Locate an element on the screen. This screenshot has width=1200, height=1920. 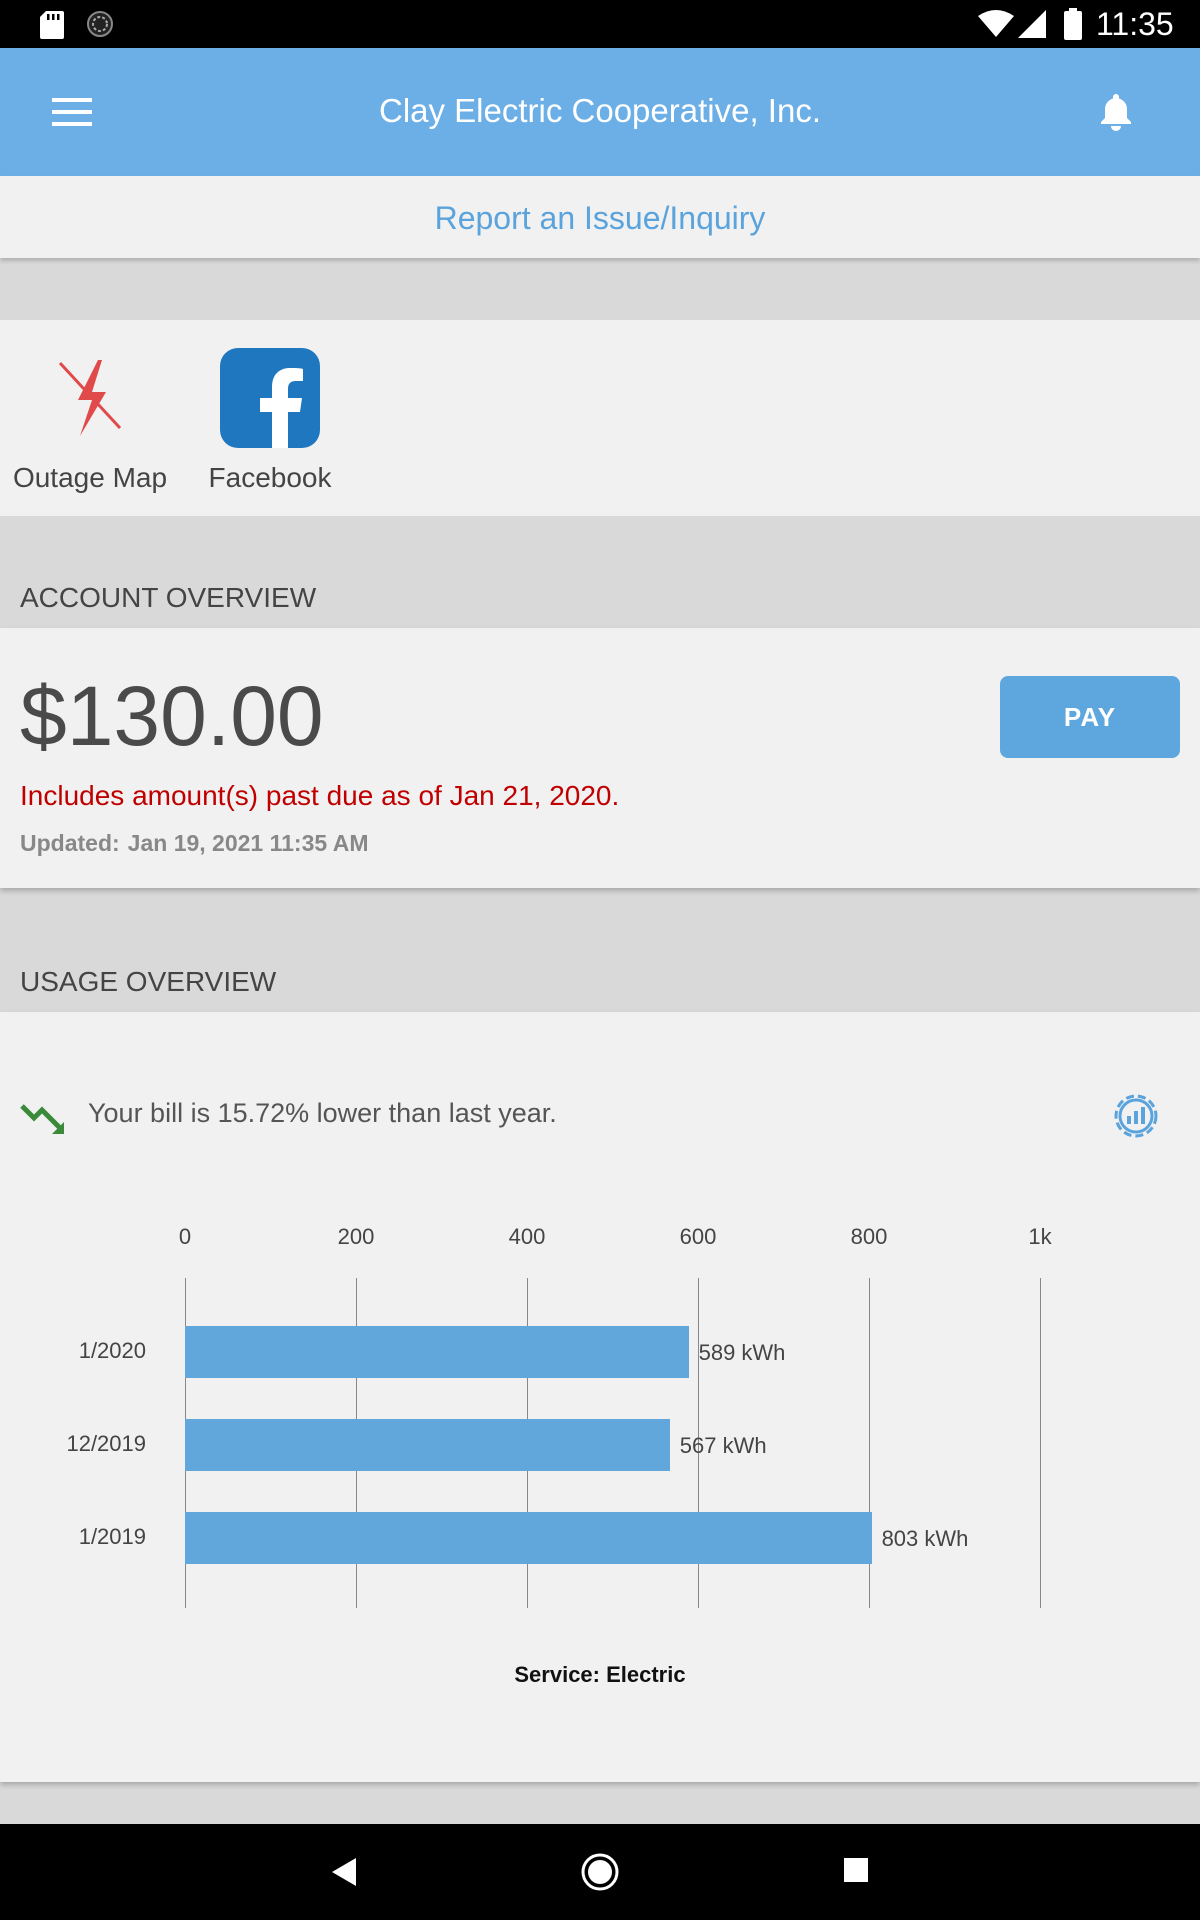
x-tick-label: 1k is located at coordinates (1040, 1236).